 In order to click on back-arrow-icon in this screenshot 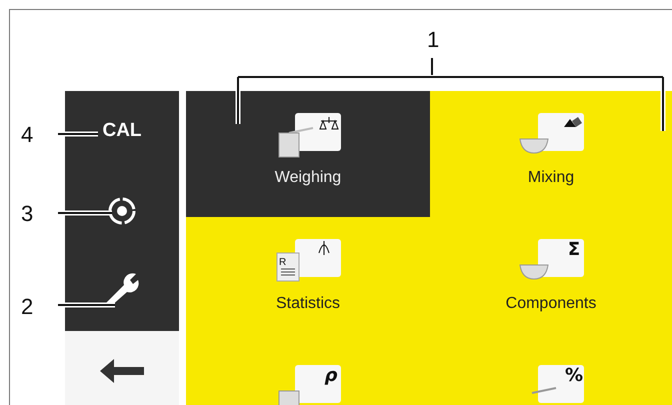, I will do `click(122, 371)`.